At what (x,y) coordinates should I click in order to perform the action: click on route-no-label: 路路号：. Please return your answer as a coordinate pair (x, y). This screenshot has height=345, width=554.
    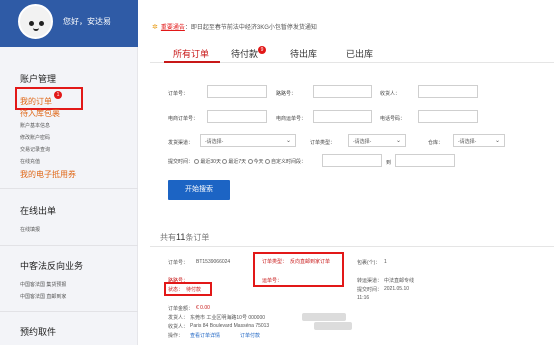
    Looking at the image, I should click on (286, 94).